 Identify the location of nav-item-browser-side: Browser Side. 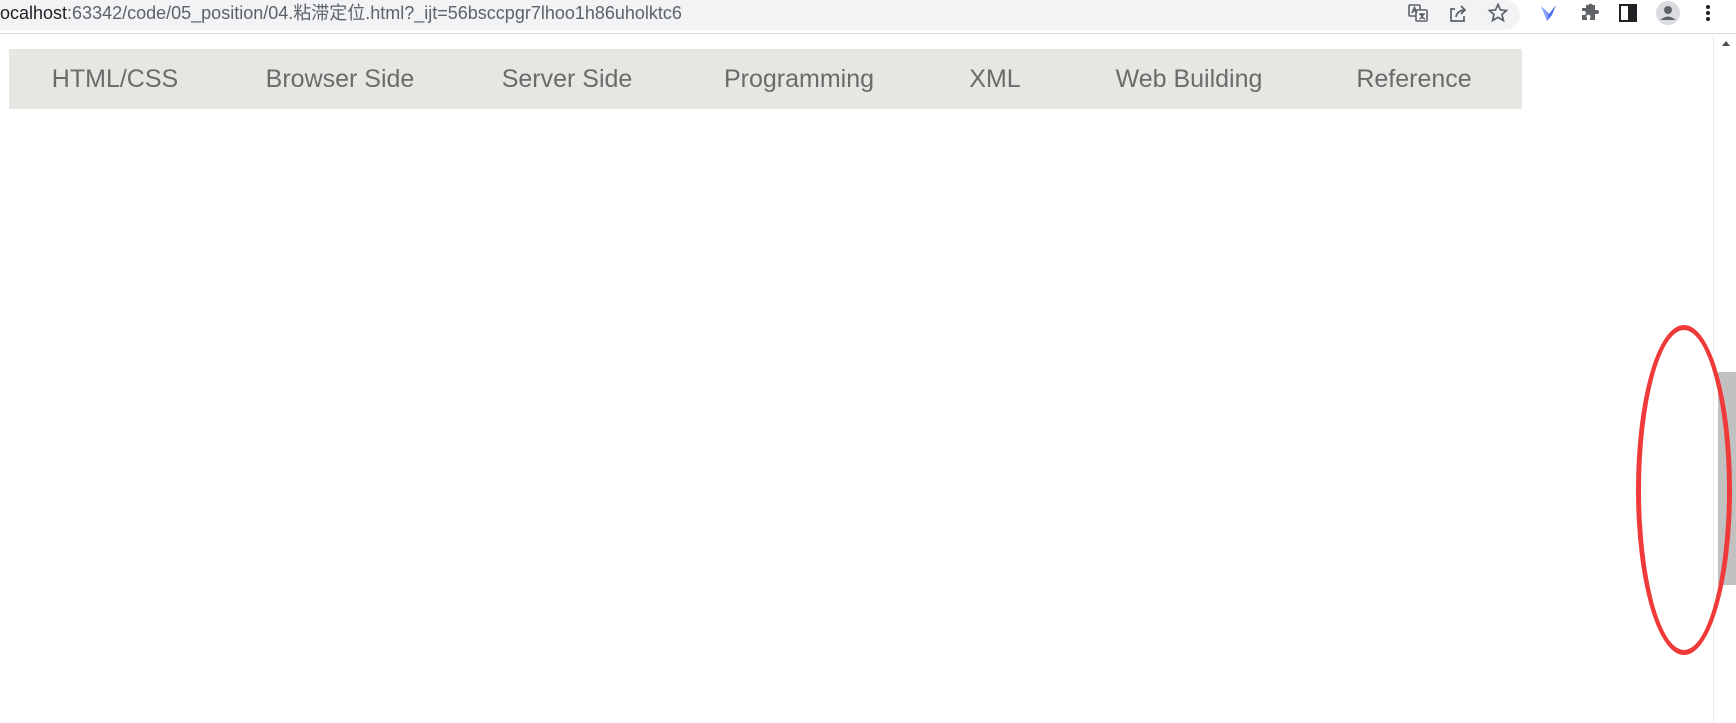
(340, 79).